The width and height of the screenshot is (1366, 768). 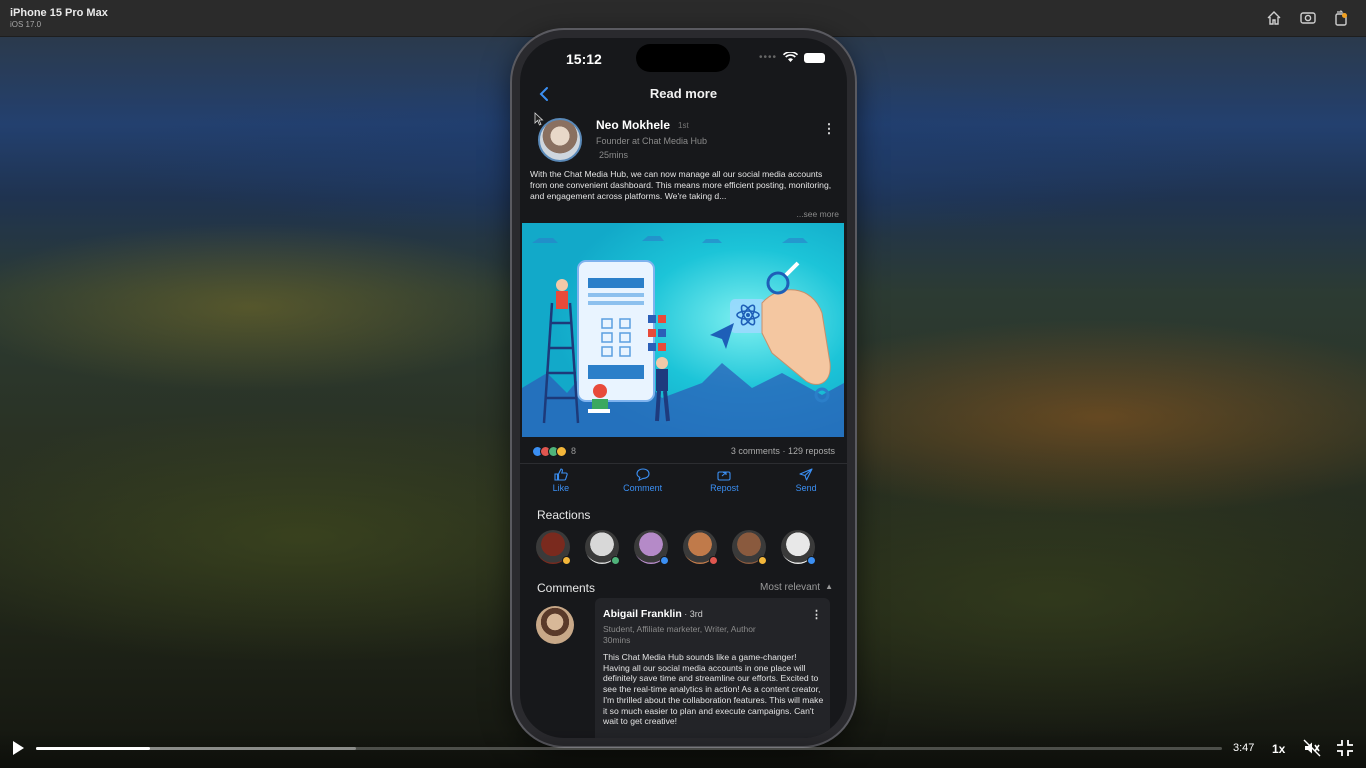 I want to click on more-options-icon: ⋮, so click(x=829, y=129).